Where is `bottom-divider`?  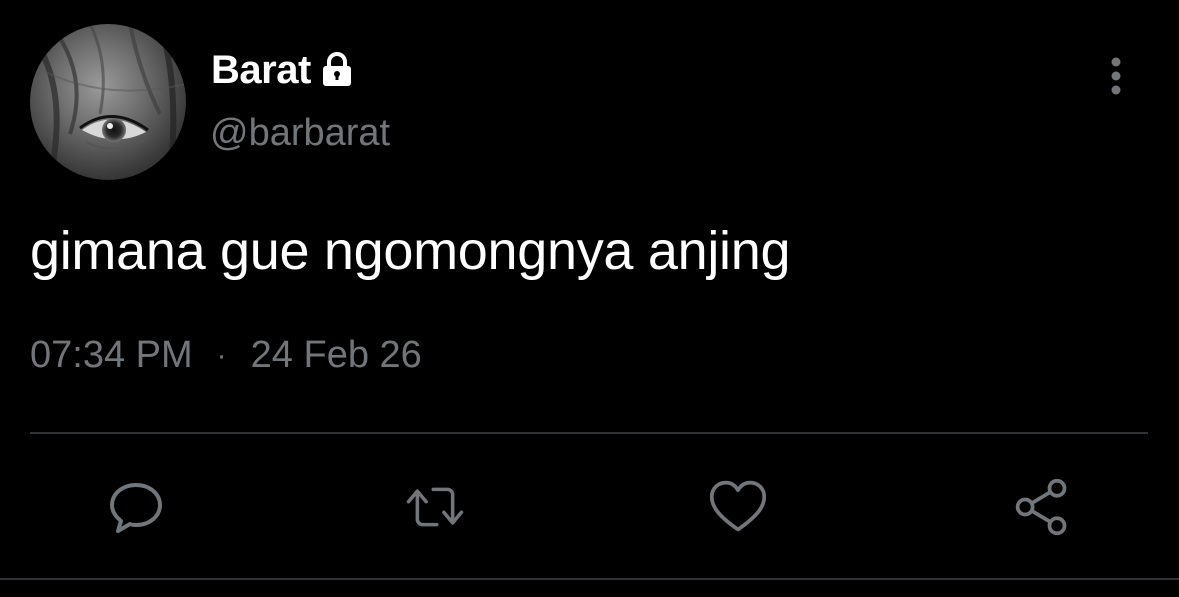 bottom-divider is located at coordinates (589, 579).